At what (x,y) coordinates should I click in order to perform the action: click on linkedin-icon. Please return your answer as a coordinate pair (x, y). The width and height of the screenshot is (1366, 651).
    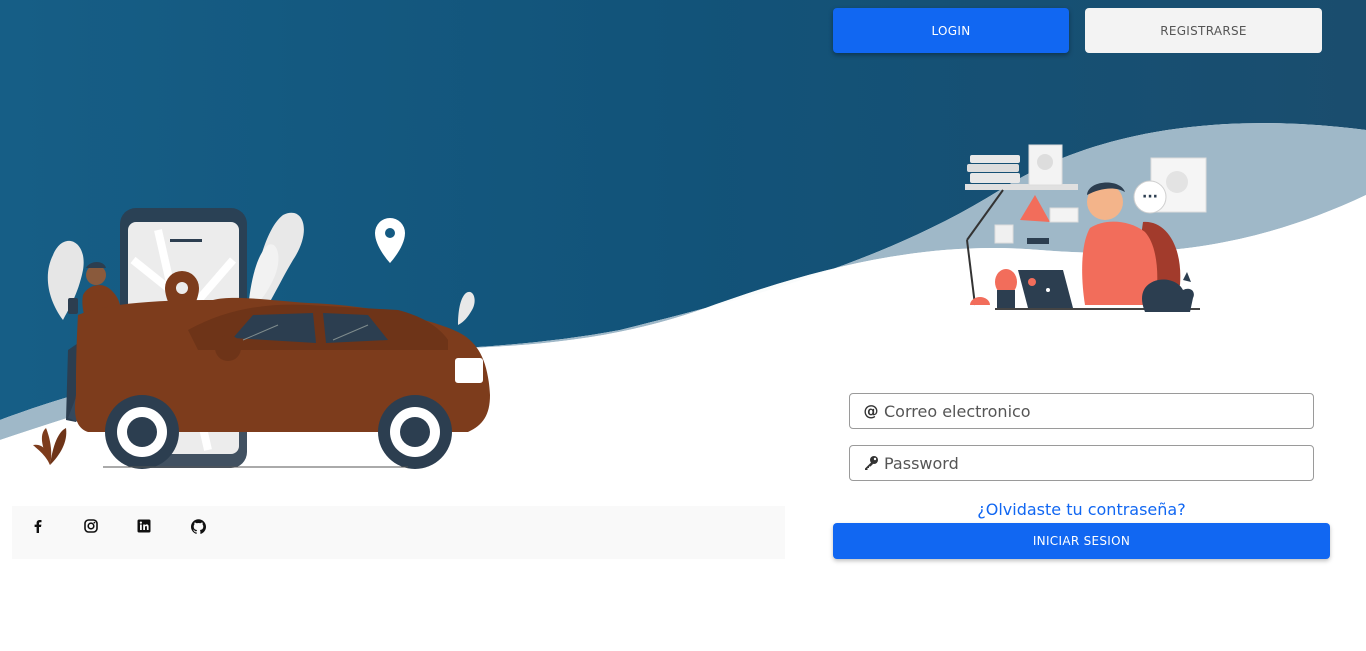
    Looking at the image, I should click on (144, 526).